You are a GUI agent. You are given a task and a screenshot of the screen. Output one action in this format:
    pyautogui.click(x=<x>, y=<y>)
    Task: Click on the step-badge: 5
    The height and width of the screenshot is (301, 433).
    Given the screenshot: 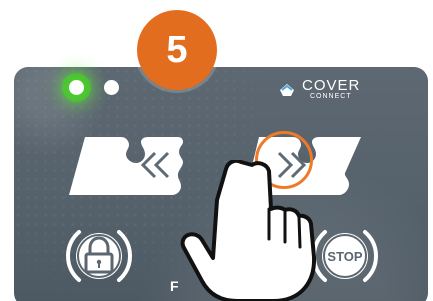 What is the action you would take?
    pyautogui.click(x=177, y=50)
    